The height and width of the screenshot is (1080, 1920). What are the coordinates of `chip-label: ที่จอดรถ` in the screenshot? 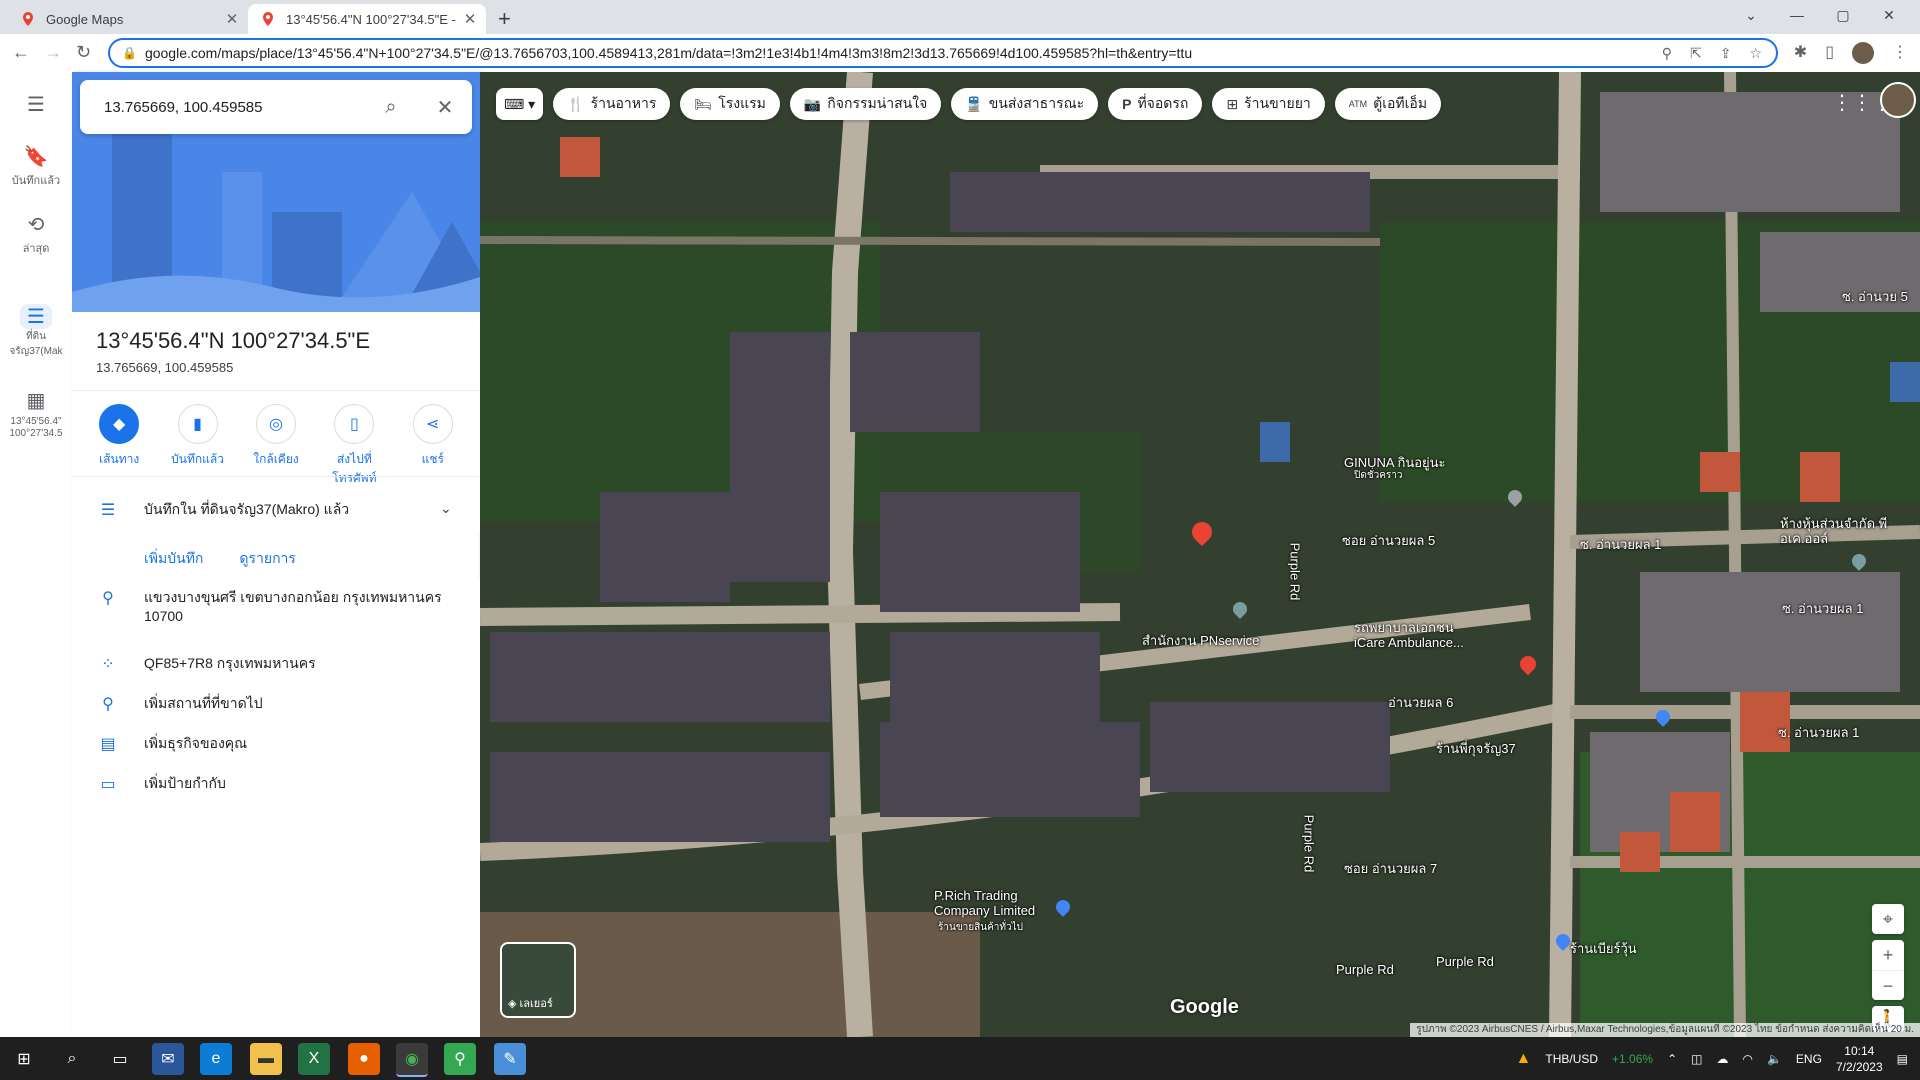 It's located at (1163, 103).